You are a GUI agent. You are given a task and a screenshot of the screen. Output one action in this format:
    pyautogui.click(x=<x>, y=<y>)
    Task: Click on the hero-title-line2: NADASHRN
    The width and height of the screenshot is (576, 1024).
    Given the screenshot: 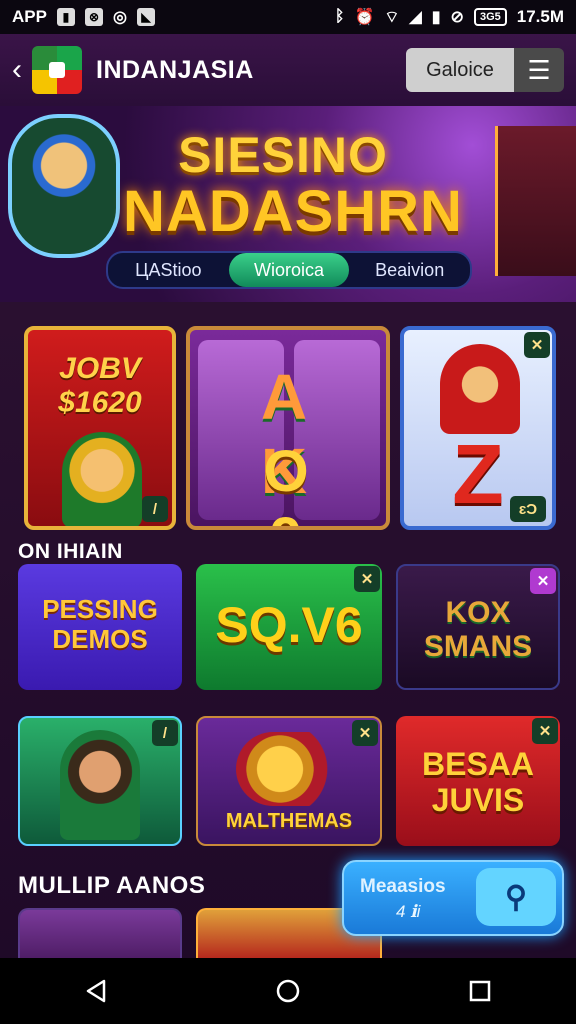 What is the action you would take?
    pyautogui.click(x=293, y=211)
    